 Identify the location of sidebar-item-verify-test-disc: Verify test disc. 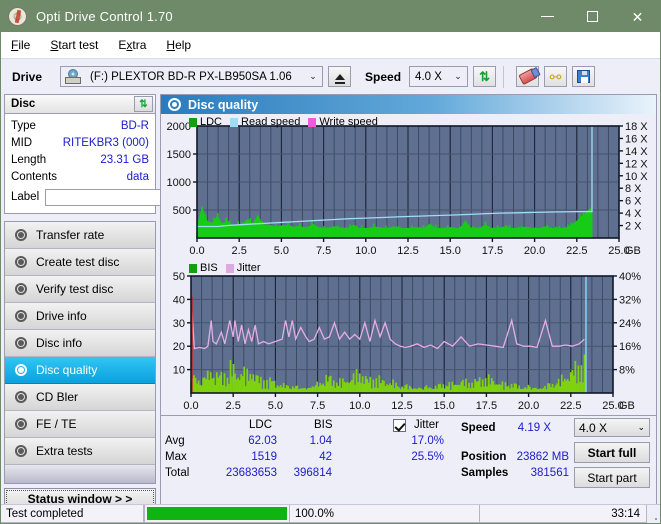
(80, 289).